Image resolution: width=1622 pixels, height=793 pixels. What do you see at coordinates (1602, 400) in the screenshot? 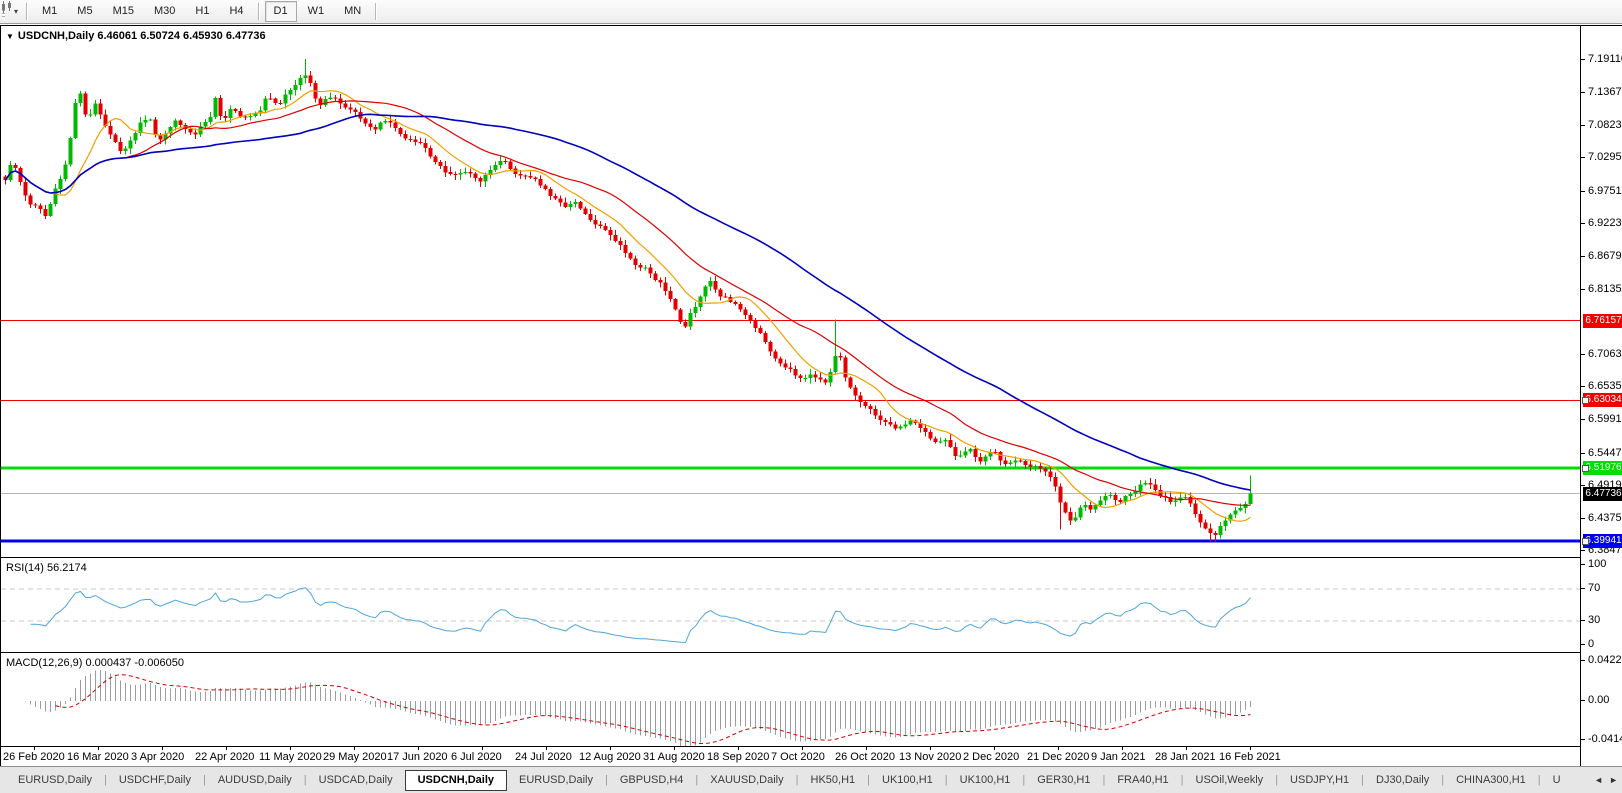
I see `hline-price-label: 6.63034` at bounding box center [1602, 400].